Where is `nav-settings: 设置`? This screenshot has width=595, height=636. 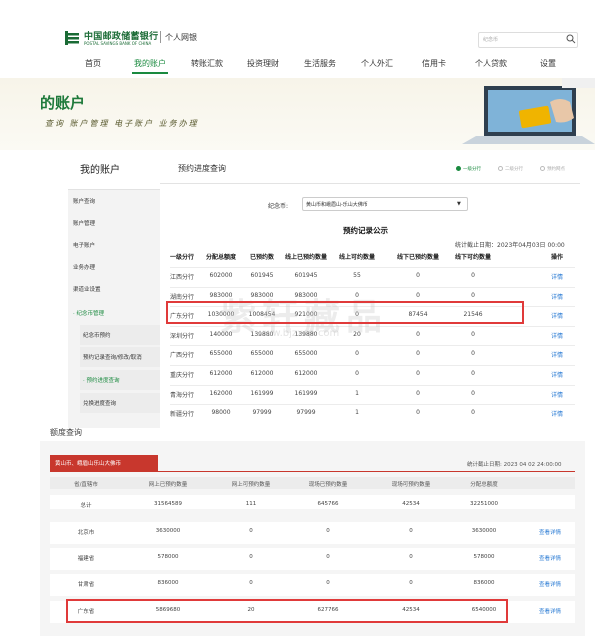 nav-settings: 设置 is located at coordinates (548, 63).